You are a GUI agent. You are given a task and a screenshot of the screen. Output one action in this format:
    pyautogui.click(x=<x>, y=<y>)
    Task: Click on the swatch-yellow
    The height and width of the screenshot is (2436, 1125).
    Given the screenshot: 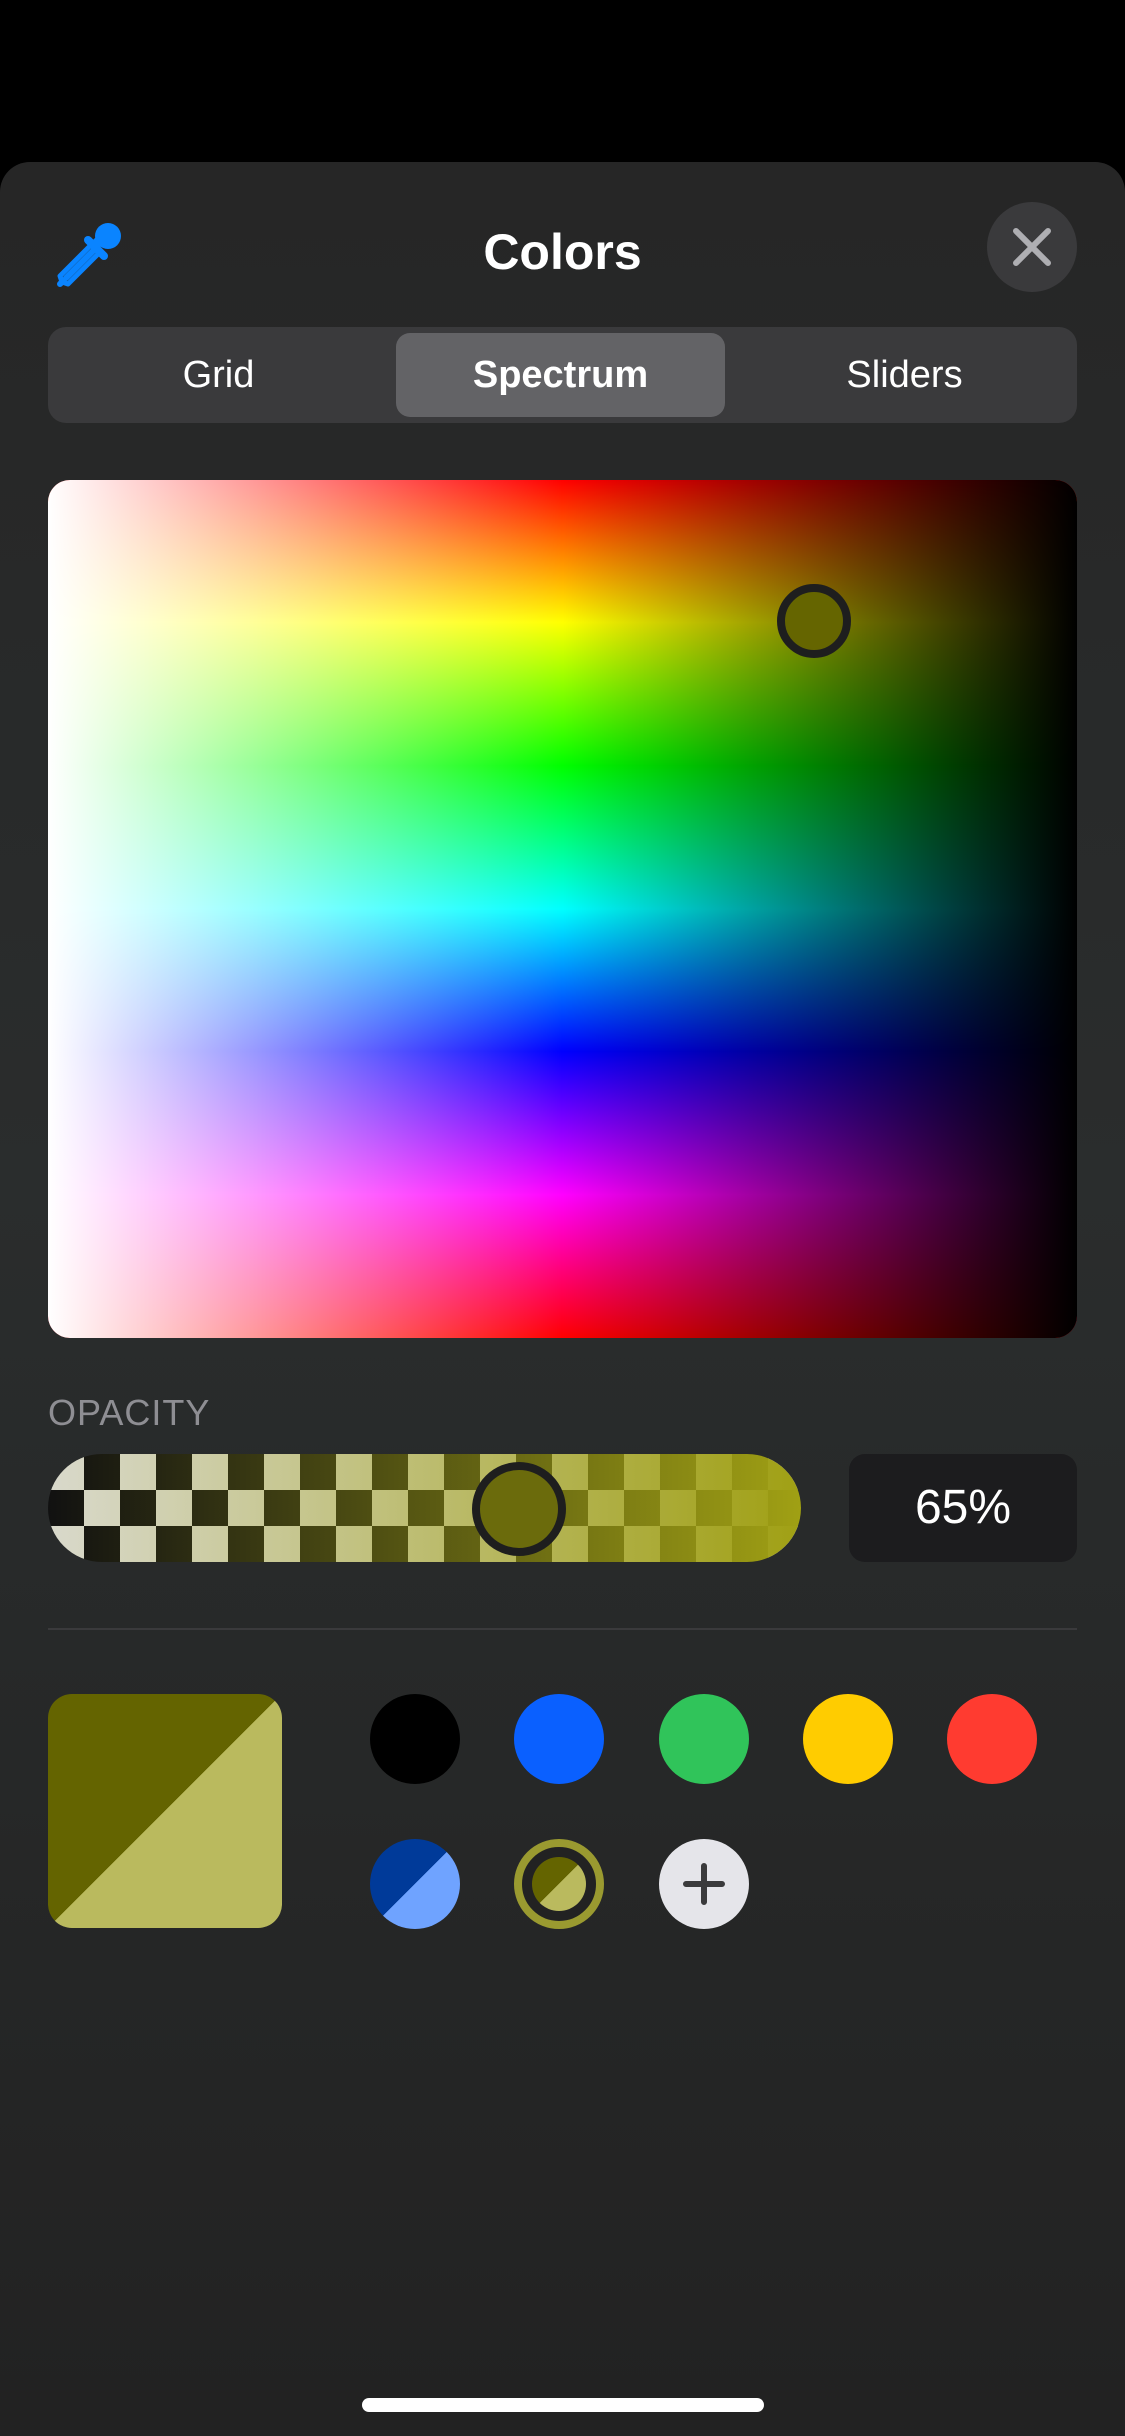 What is the action you would take?
    pyautogui.click(x=848, y=1739)
    